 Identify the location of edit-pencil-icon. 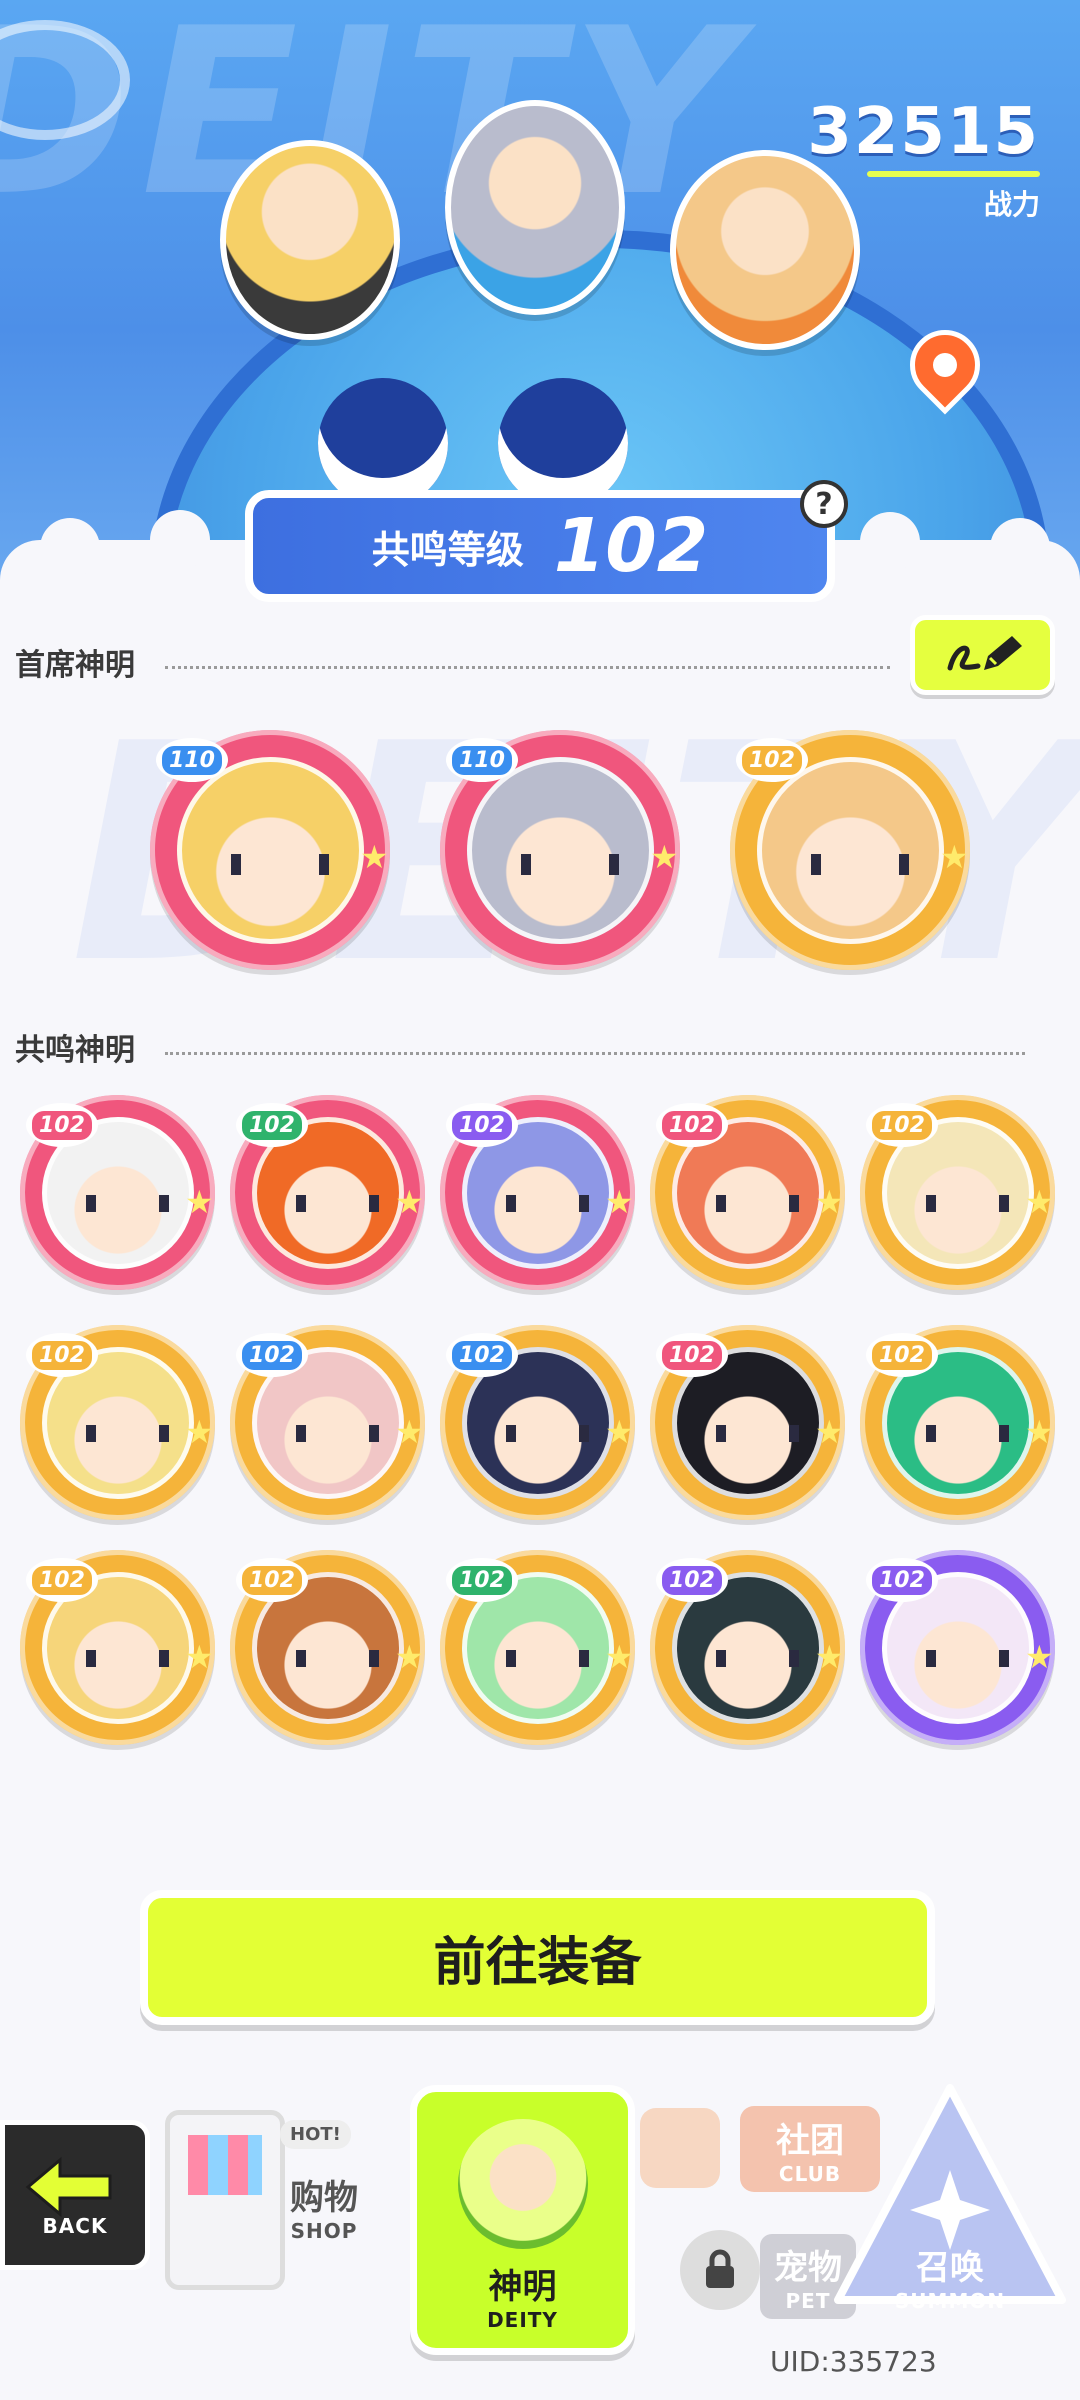
(984, 653).